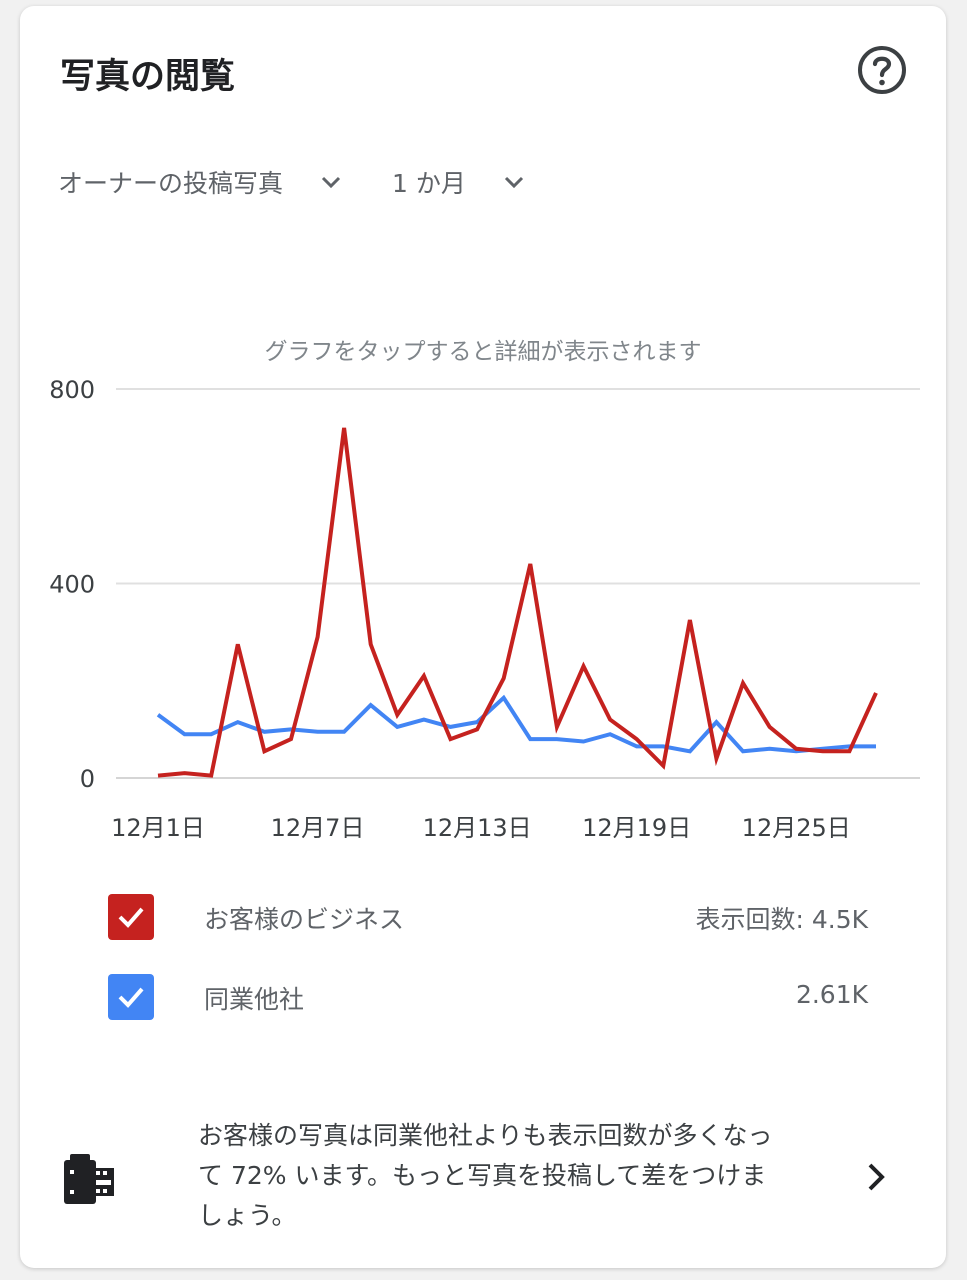 This screenshot has height=1280, width=967. I want to click on legend-value-competitors: 2.61K, so click(831, 994).